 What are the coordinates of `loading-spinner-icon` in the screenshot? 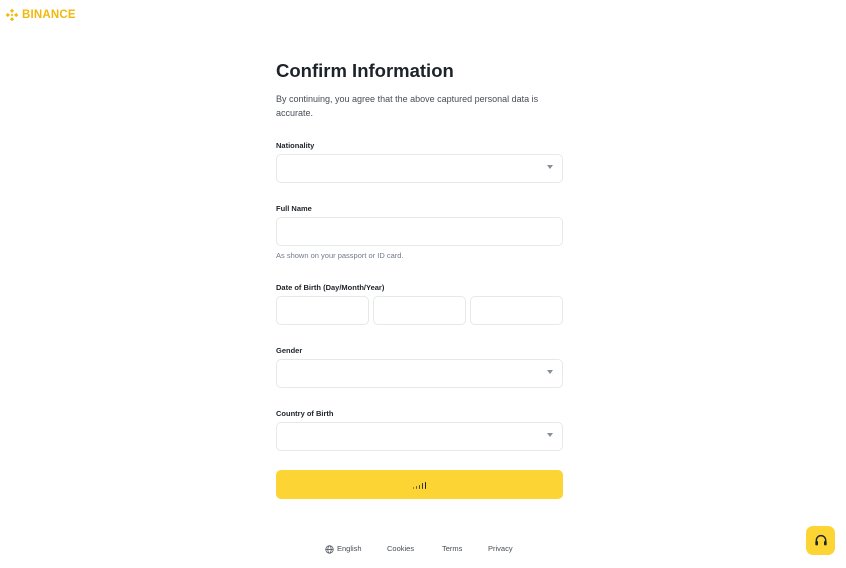 It's located at (419, 485).